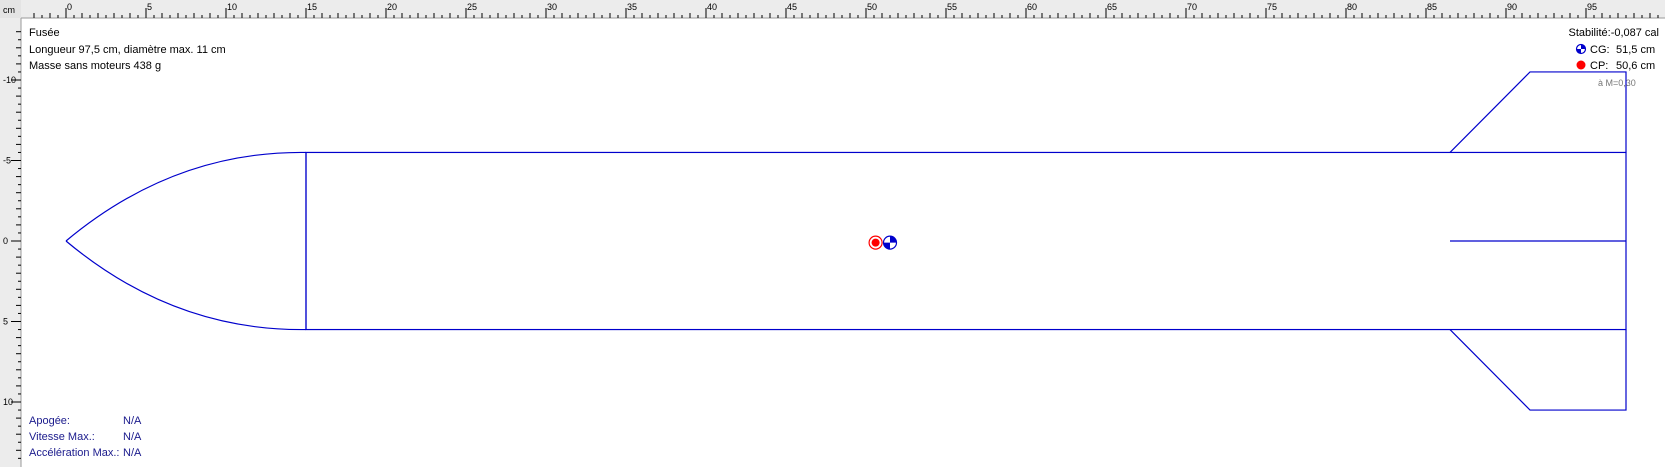 The height and width of the screenshot is (467, 1665). What do you see at coordinates (7, 161) in the screenshot?
I see `ruler-label: -5` at bounding box center [7, 161].